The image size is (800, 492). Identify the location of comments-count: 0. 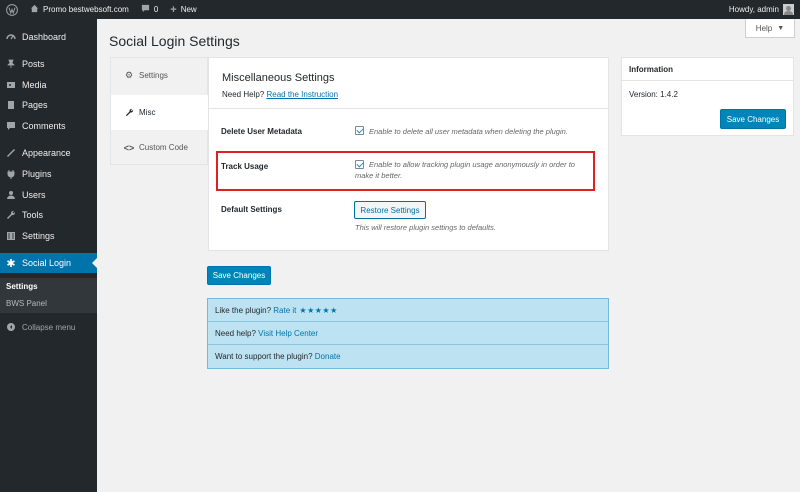
(156, 9).